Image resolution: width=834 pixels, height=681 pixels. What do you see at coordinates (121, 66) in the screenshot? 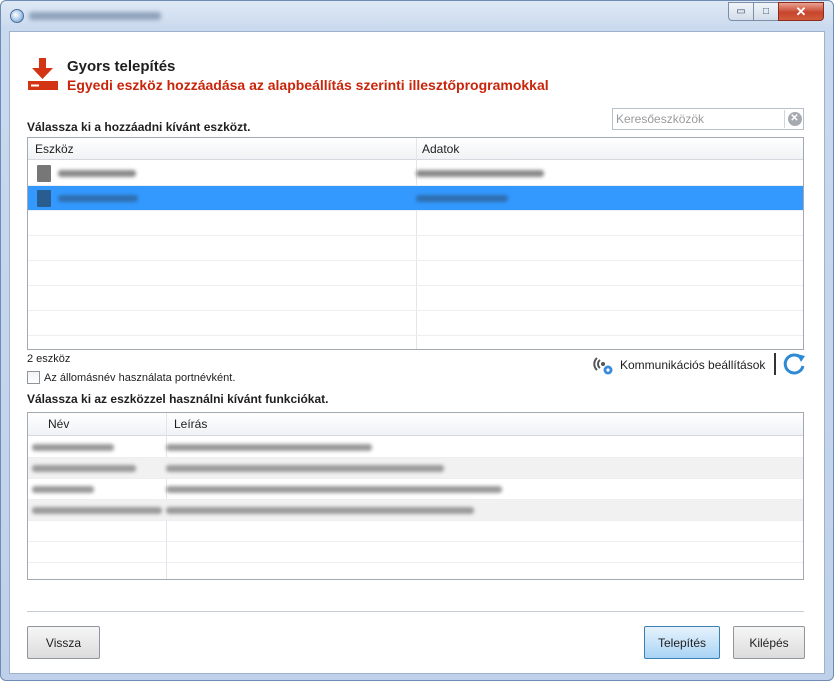
I see `page-title: Gyors telepítés` at bounding box center [121, 66].